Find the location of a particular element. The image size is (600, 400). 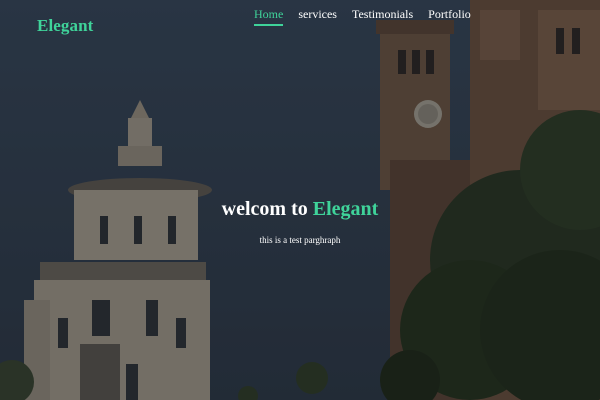

hero-subtitle: this is a test parghraph is located at coordinates (300, 240).